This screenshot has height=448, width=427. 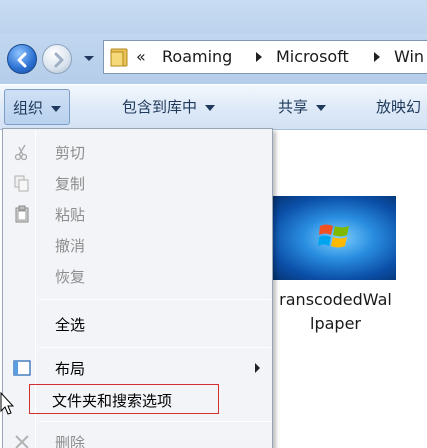 What do you see at coordinates (335, 312) in the screenshot?
I see `file-name-label: ranscodedWal lpaper` at bounding box center [335, 312].